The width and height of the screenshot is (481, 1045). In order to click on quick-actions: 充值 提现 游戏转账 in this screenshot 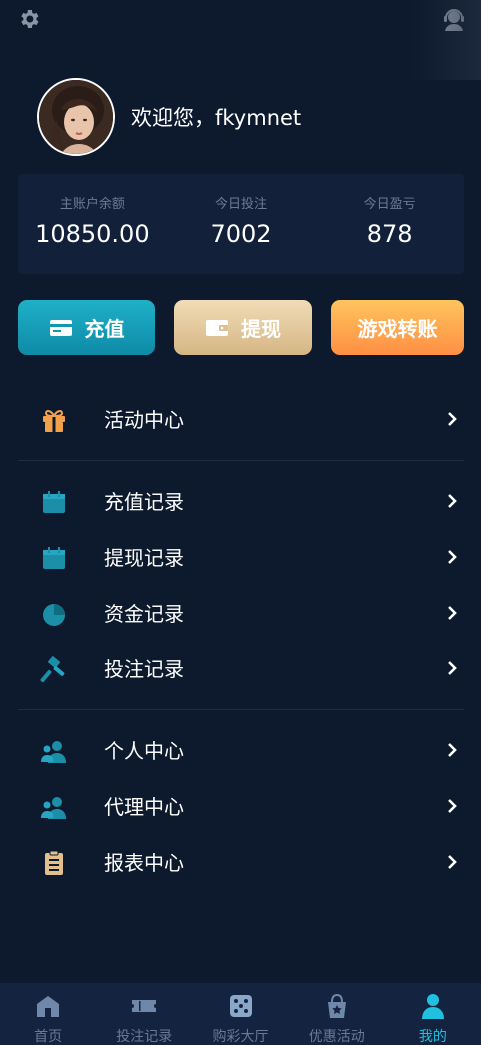, I will do `click(241, 327)`.